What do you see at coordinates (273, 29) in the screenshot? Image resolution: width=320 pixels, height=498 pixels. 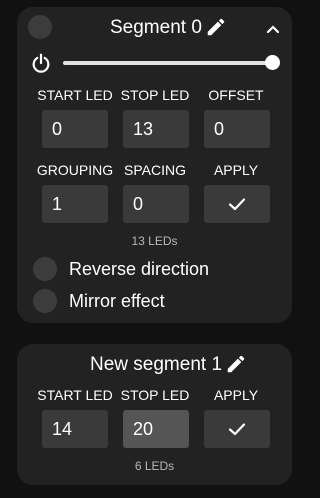 I see `chevron-up-icon` at bounding box center [273, 29].